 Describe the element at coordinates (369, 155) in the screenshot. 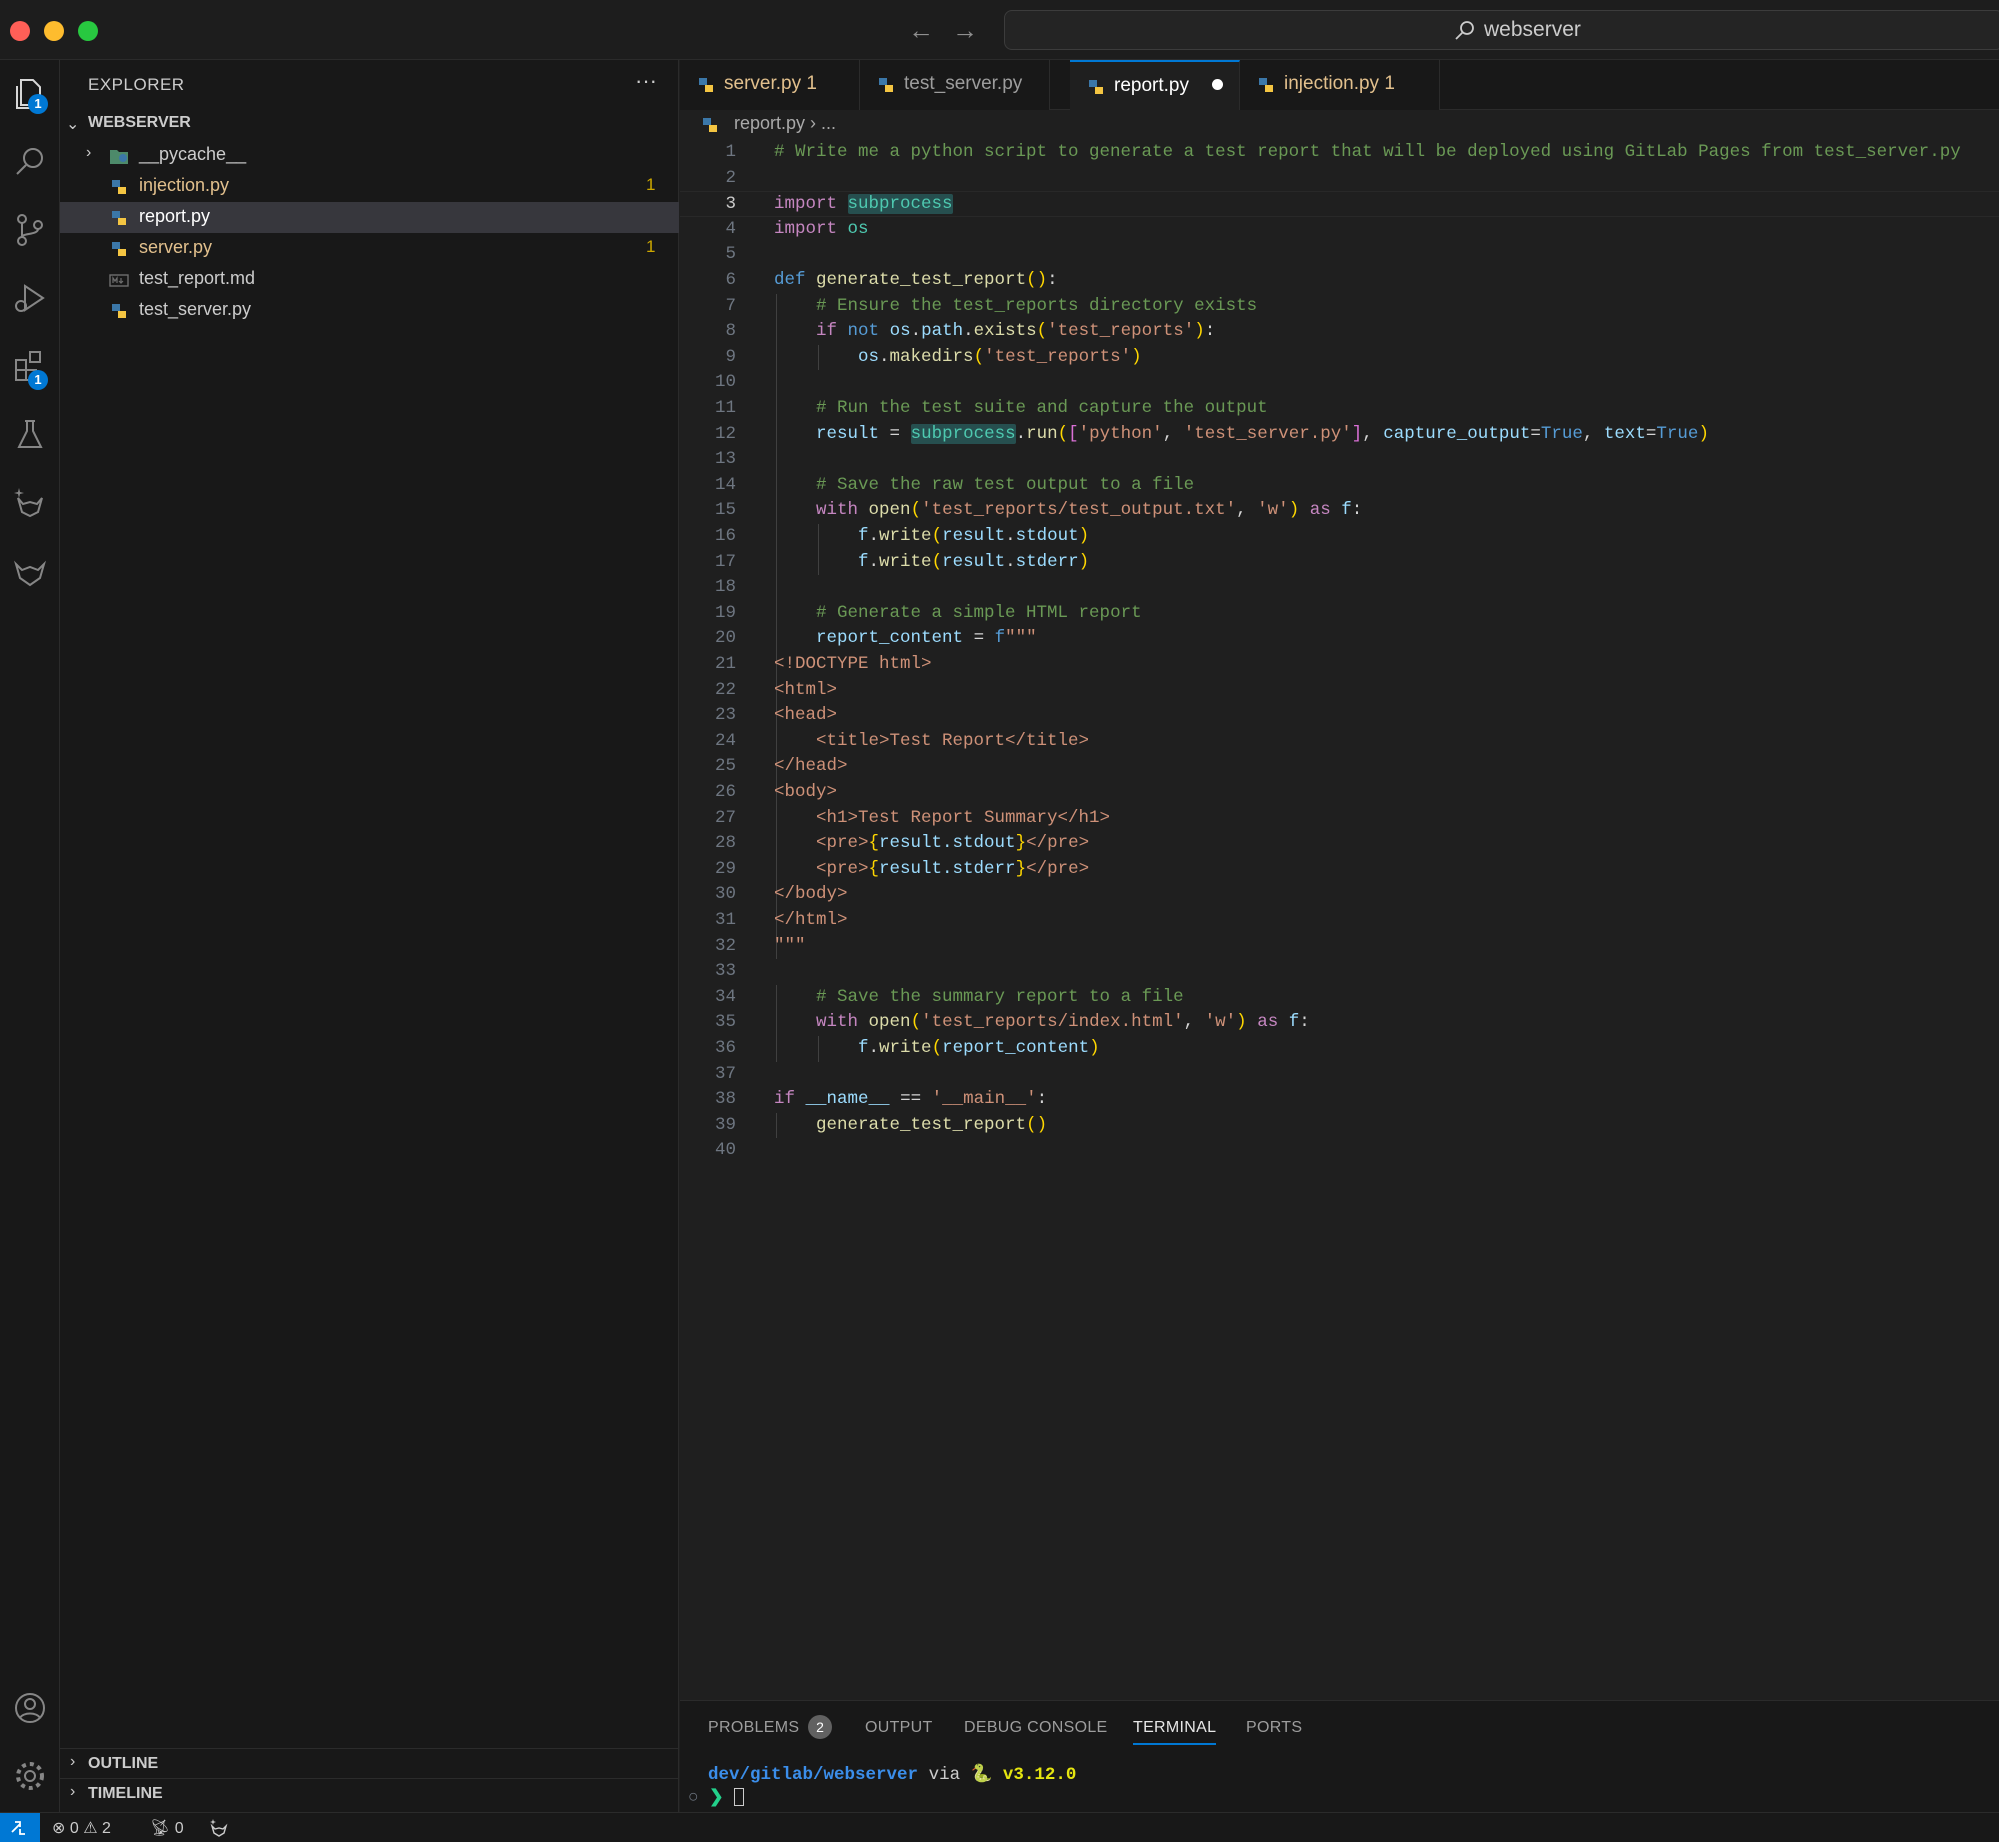

I see `tree-item-pycache: › __pycache__` at that location.